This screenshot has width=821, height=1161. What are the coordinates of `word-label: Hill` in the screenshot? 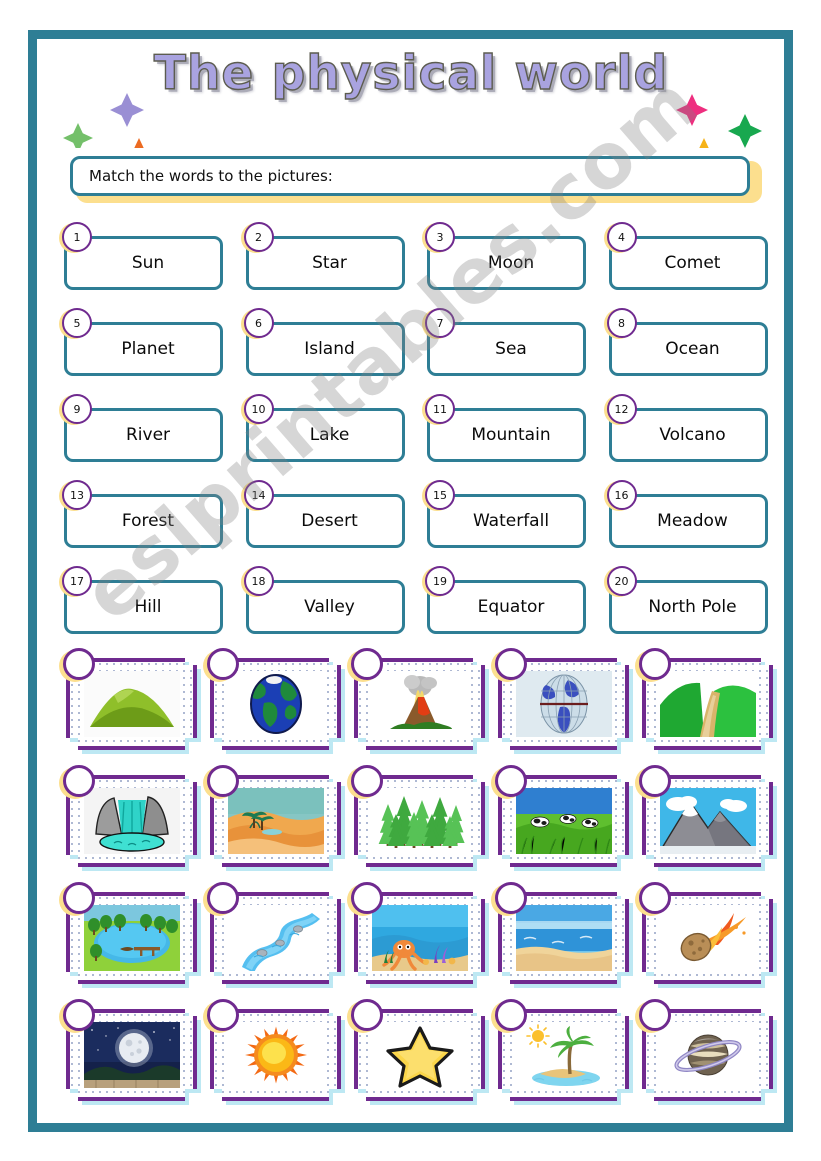 It's located at (148, 607).